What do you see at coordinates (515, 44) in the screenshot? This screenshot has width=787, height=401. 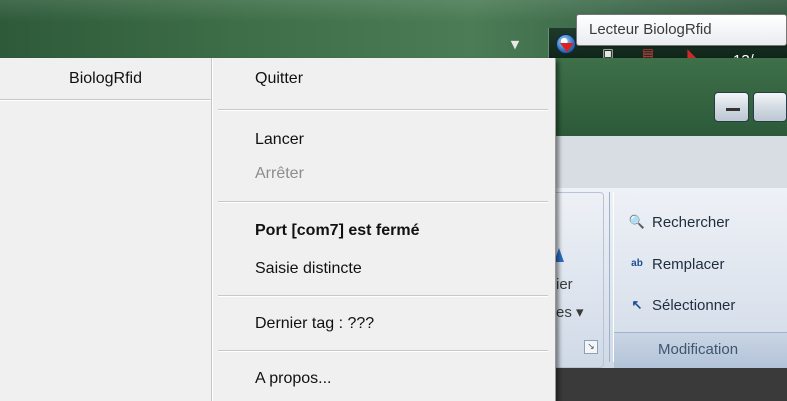 I see `tray-overflow-icon: ▼` at bounding box center [515, 44].